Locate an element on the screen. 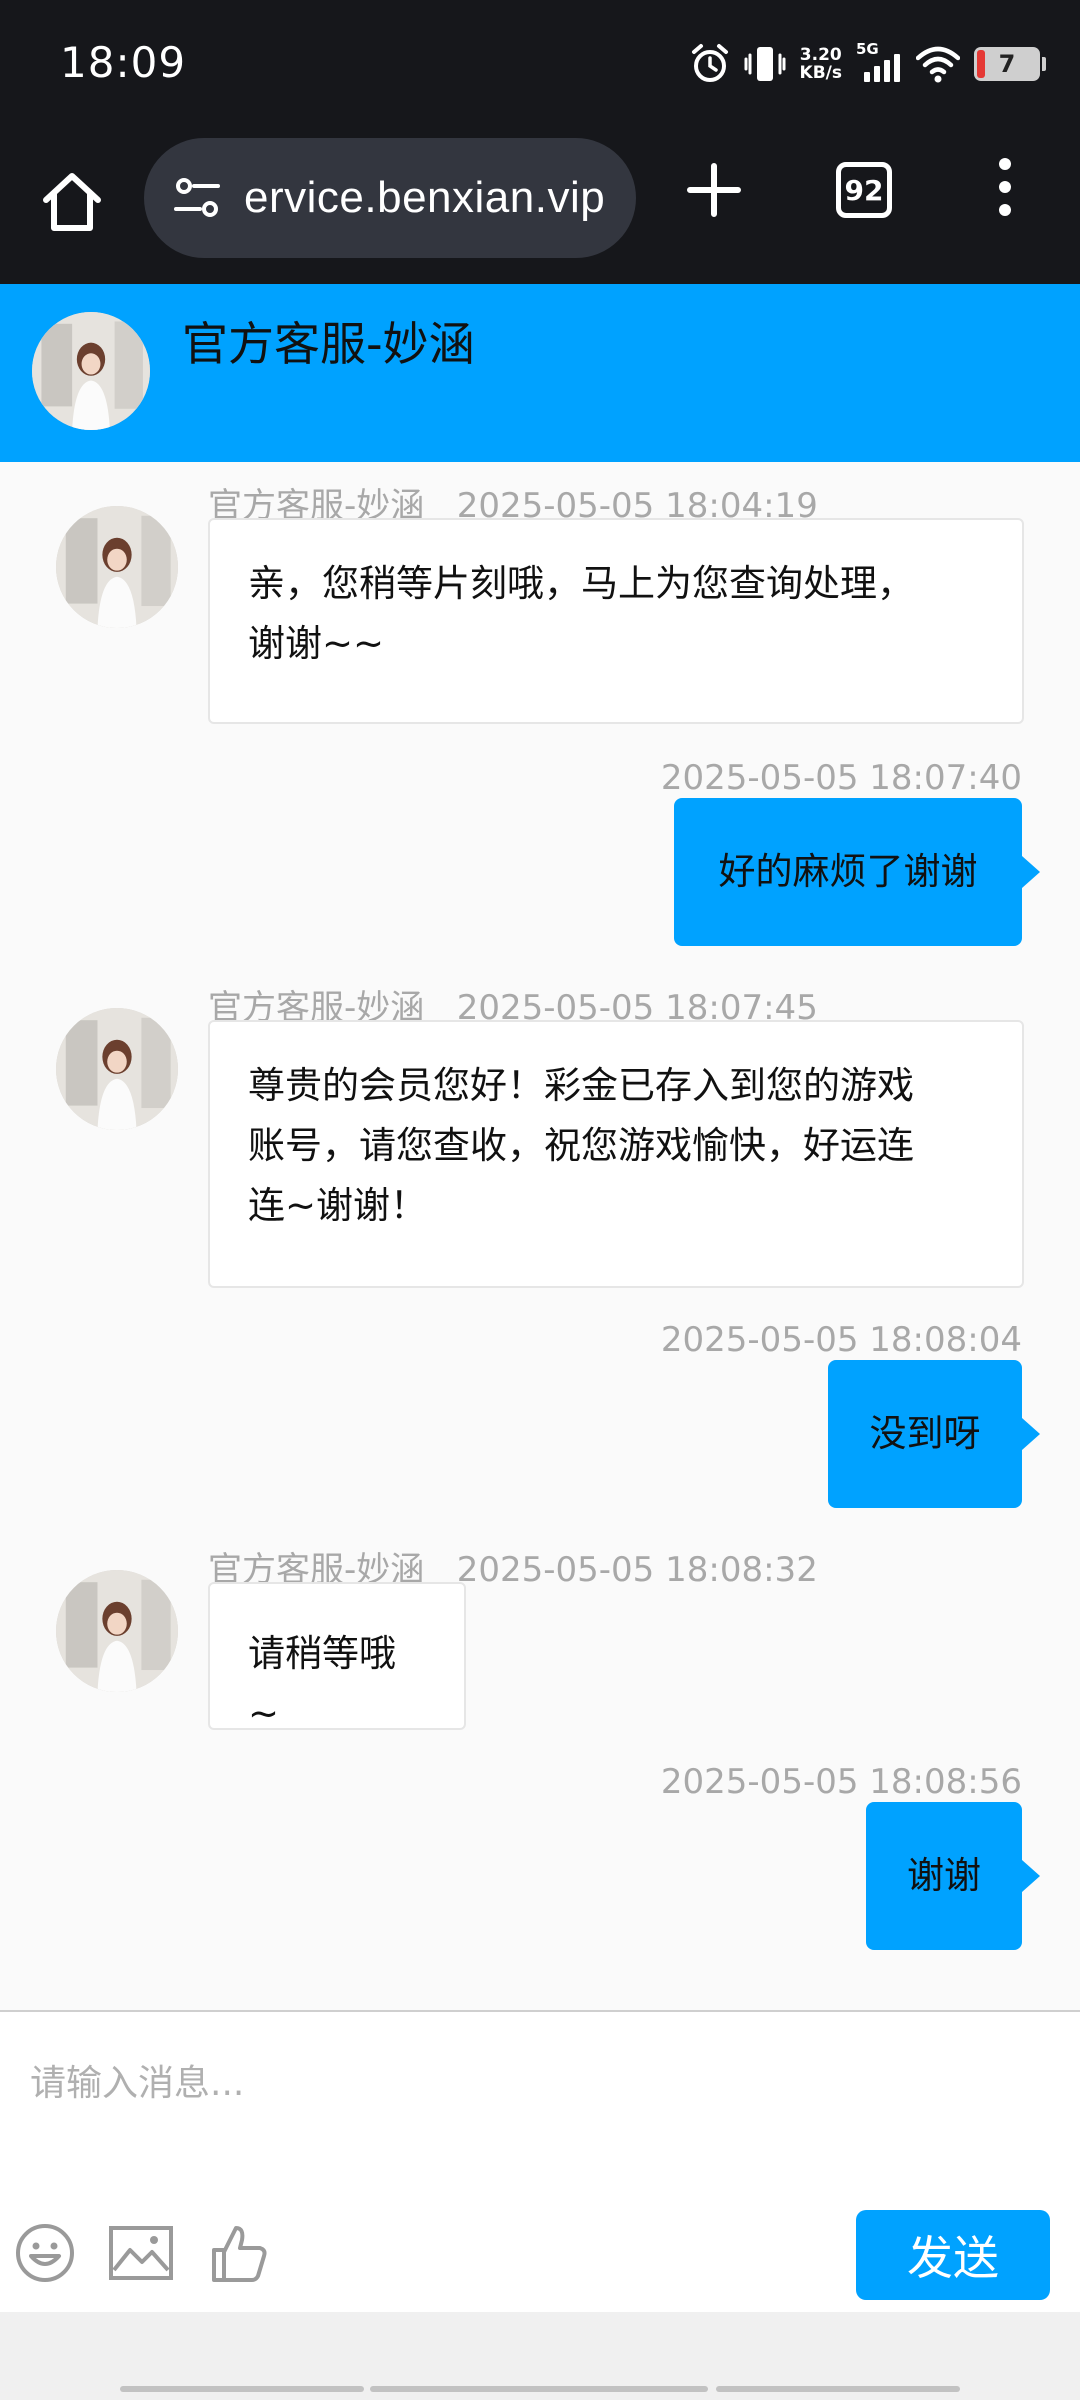 The width and height of the screenshot is (1080, 2400). network-speed-value: 3.20 is located at coordinates (820, 55).